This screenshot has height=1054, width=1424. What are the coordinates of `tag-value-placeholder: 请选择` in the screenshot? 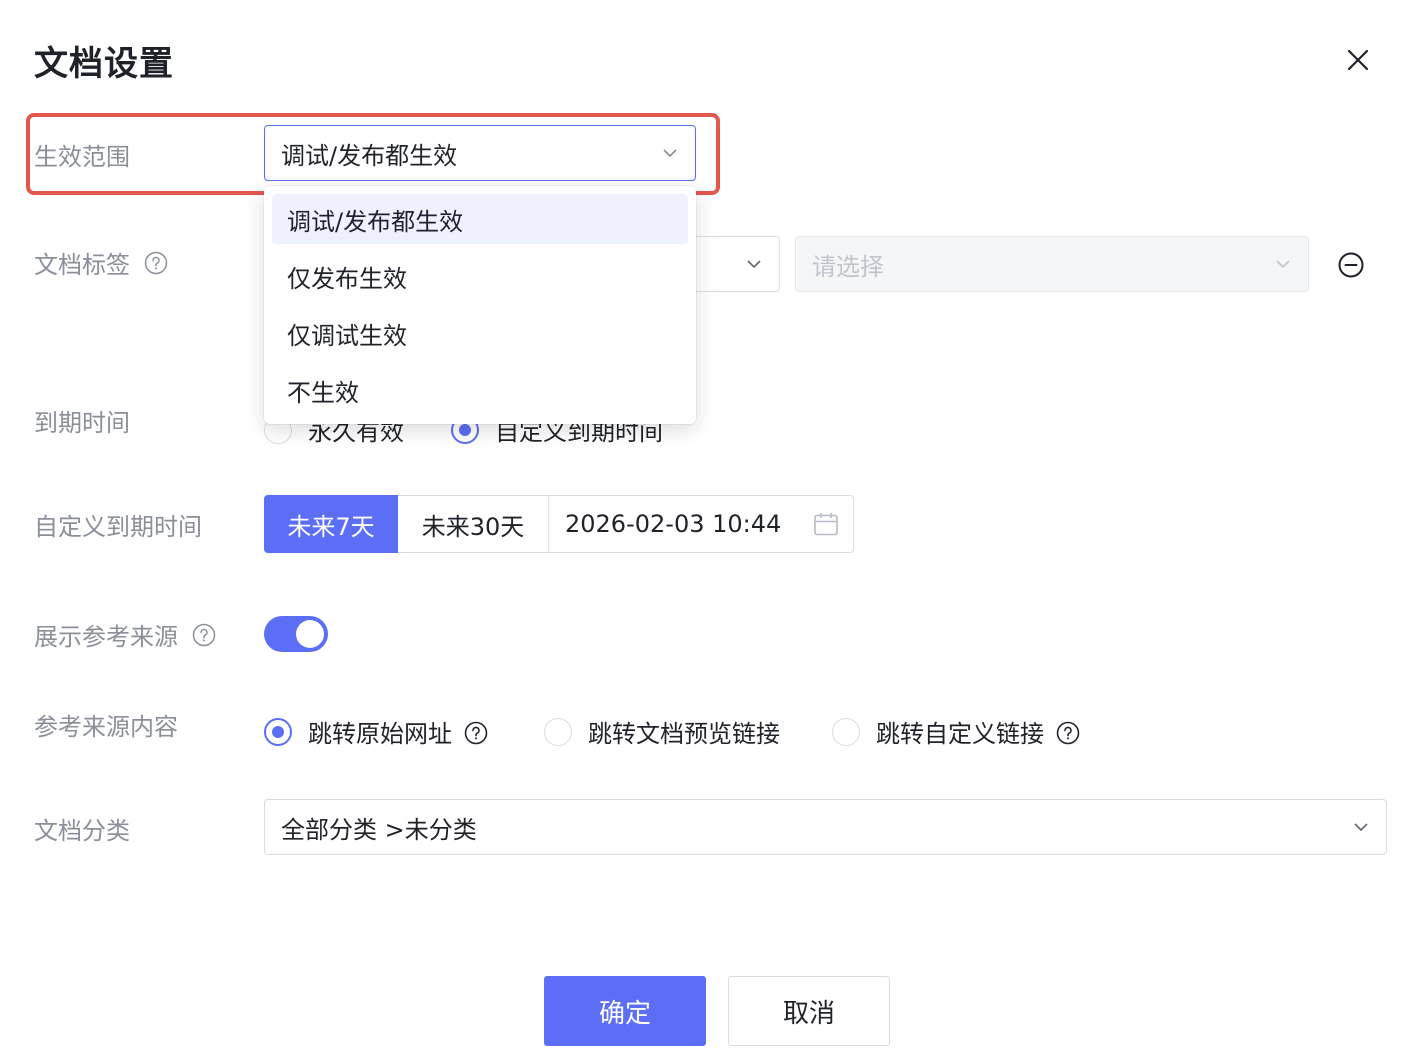 It's located at (848, 266).